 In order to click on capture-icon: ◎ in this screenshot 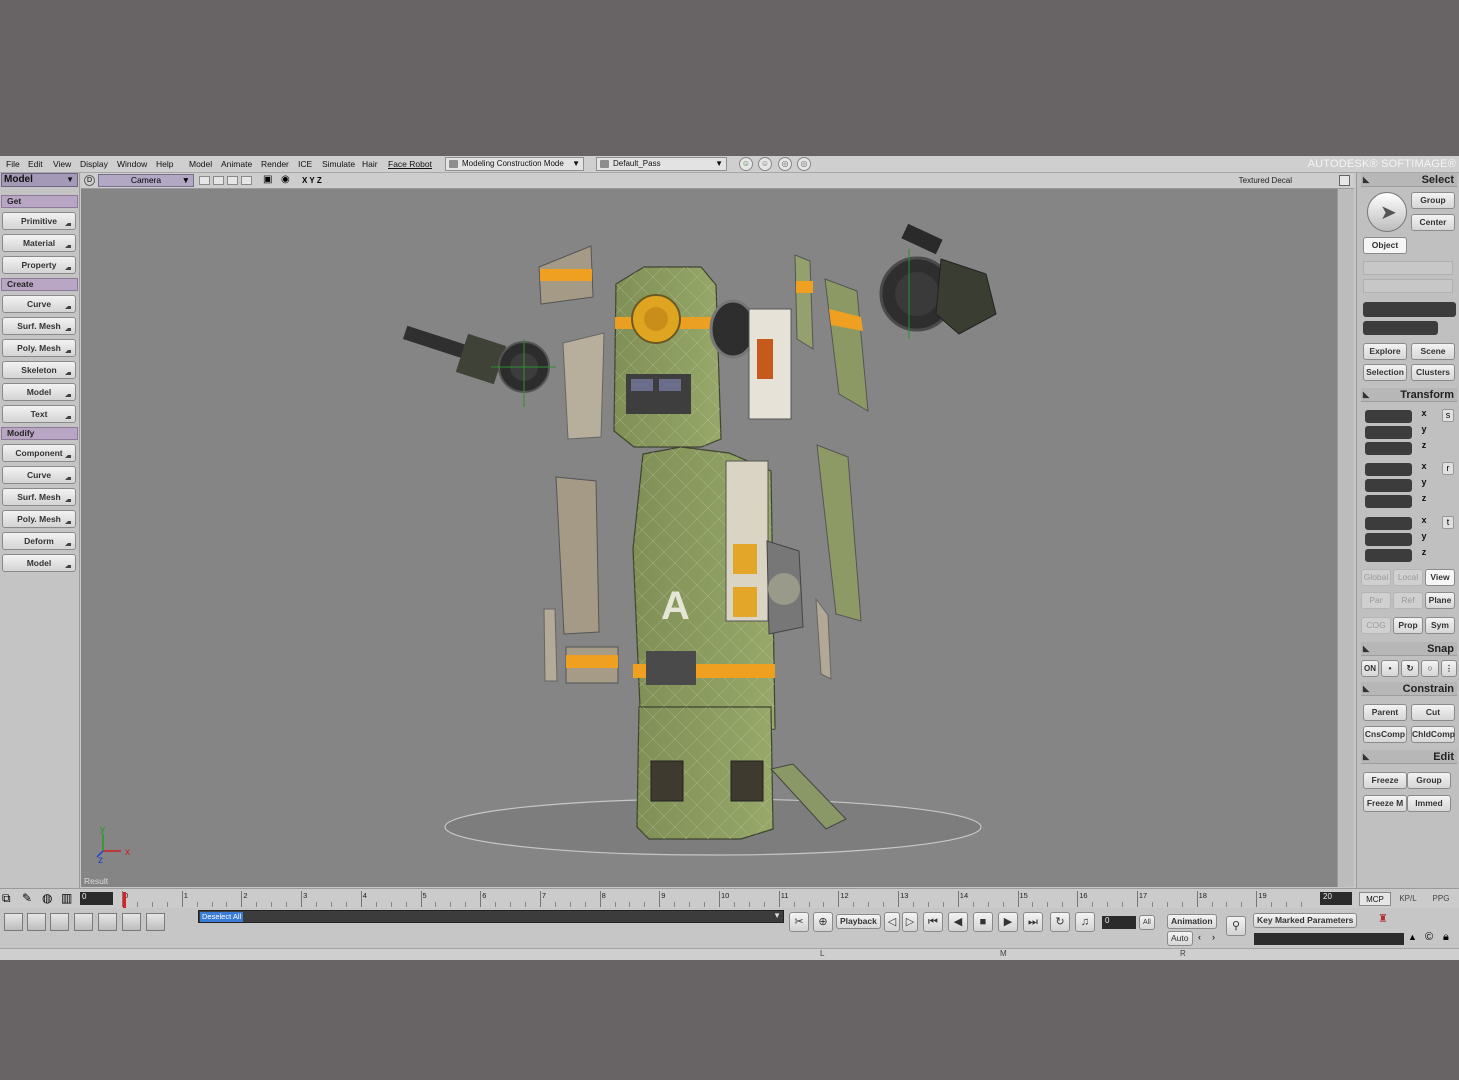, I will do `click(785, 164)`.